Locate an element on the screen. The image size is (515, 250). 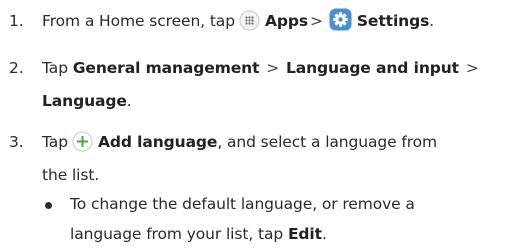
settings-label: Settings is located at coordinates (393, 21).